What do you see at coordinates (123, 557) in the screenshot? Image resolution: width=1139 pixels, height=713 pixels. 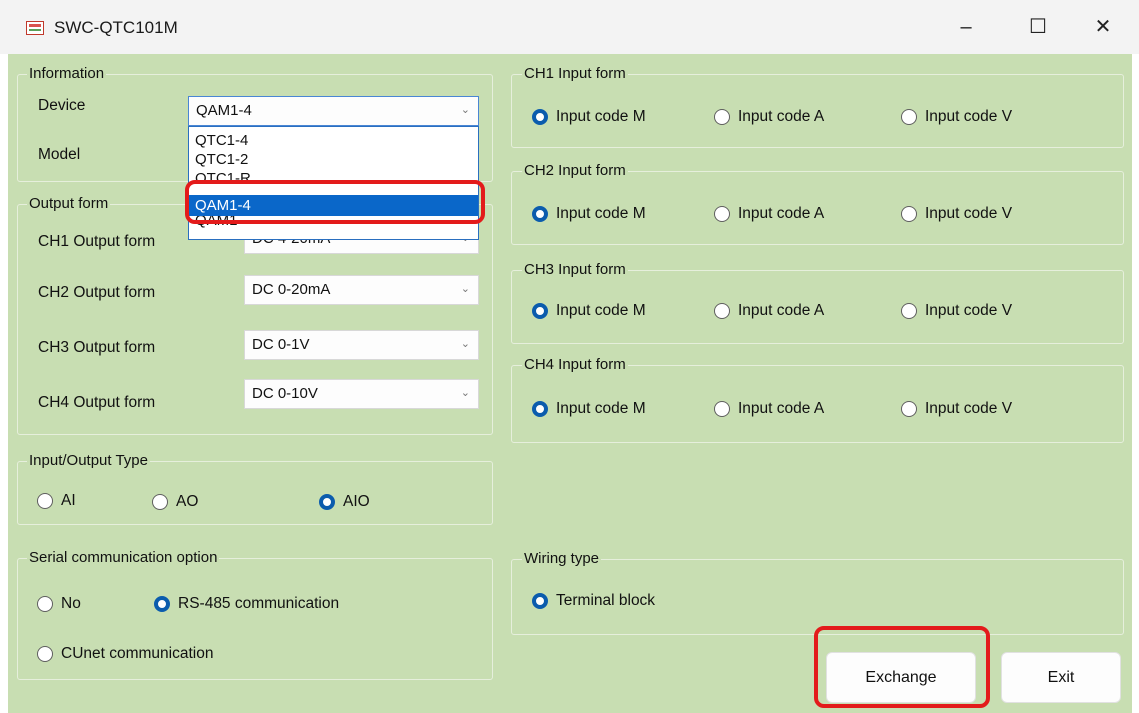 I see `serial-group-label: Serial communication option` at bounding box center [123, 557].